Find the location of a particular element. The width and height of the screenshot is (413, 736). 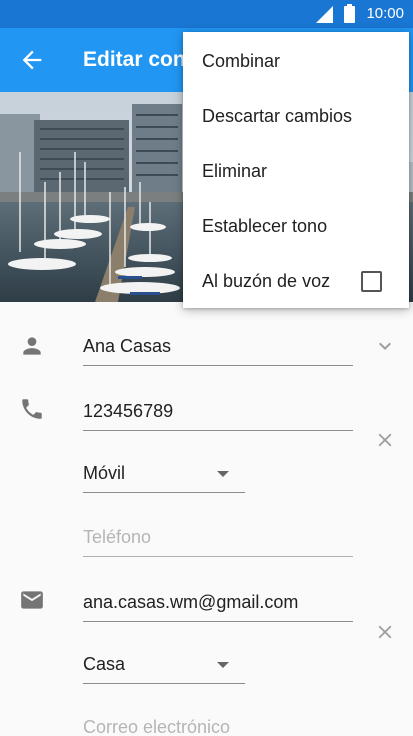

menu-item-establecer-tono: Establecer tono is located at coordinates (296, 226).